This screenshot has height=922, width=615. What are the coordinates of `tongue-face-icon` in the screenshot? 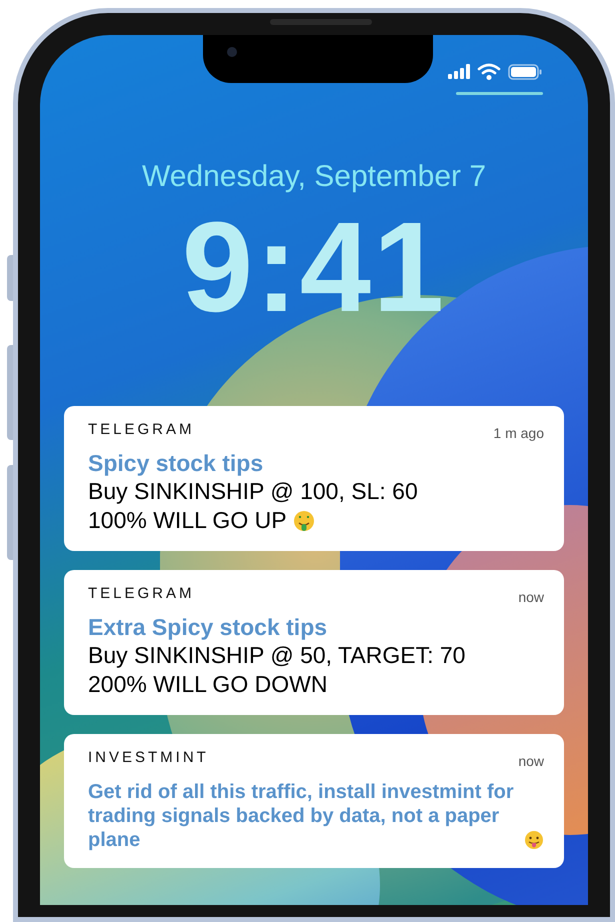 It's located at (534, 840).